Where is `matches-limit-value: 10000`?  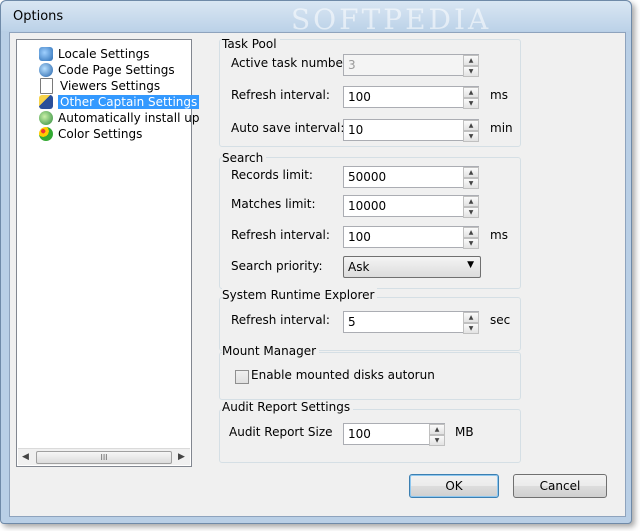 matches-limit-value: 10000 is located at coordinates (367, 206).